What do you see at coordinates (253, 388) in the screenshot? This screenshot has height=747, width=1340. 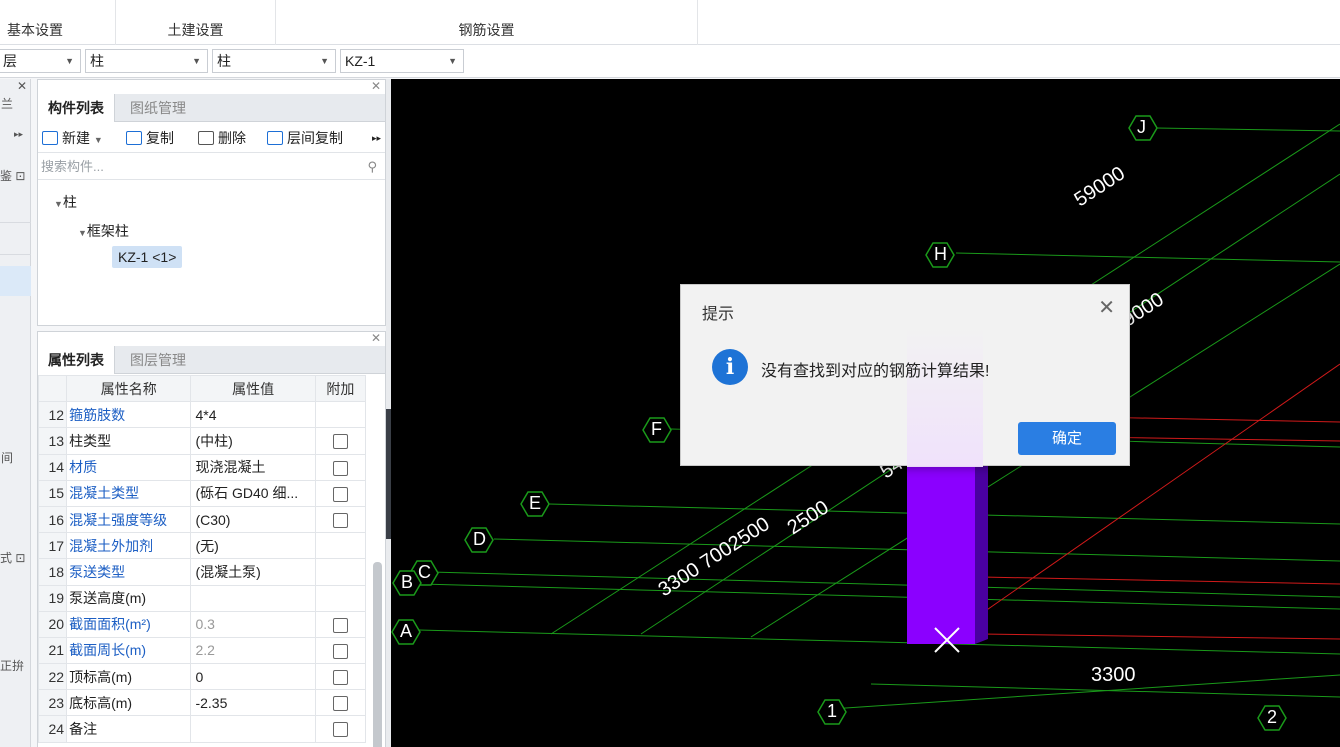 I see `col-value-header: 属性值` at bounding box center [253, 388].